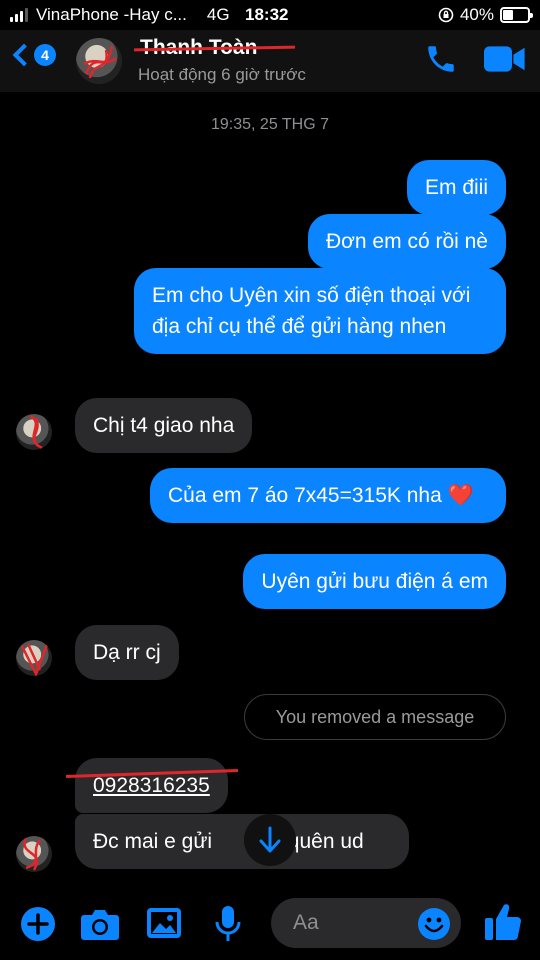 The image size is (540, 960). I want to click on plus-icon, so click(38, 924).